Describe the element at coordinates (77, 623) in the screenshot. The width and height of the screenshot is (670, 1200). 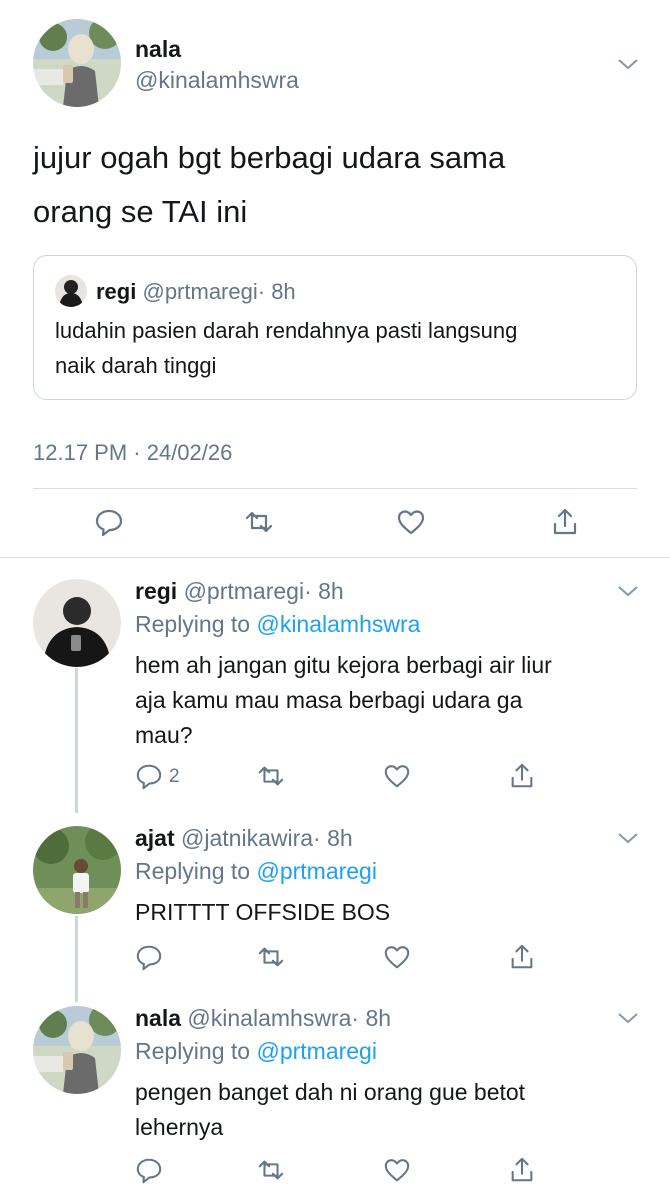
I see `avatar-regi` at that location.